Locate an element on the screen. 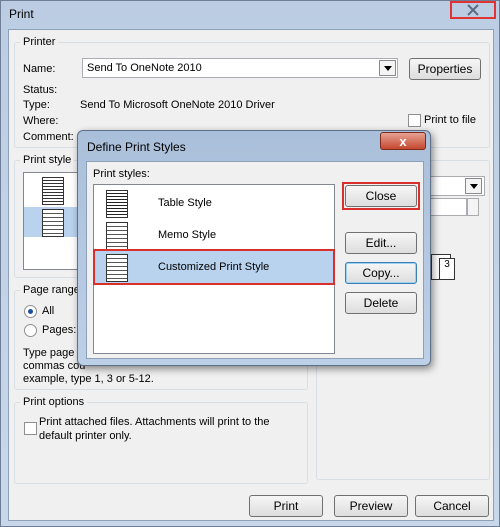 Image resolution: width=500 pixels, height=527 pixels. print-button: Print is located at coordinates (286, 506).